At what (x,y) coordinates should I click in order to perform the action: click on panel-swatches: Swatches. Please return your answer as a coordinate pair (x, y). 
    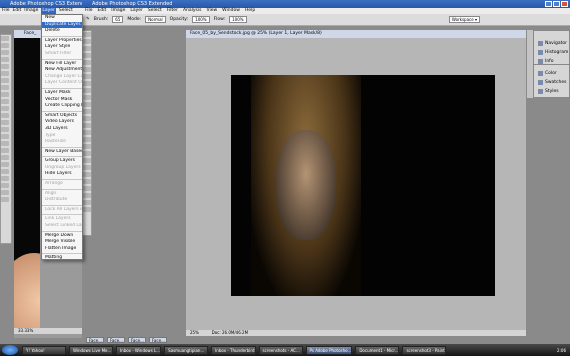
    Looking at the image, I should click on (548, 82).